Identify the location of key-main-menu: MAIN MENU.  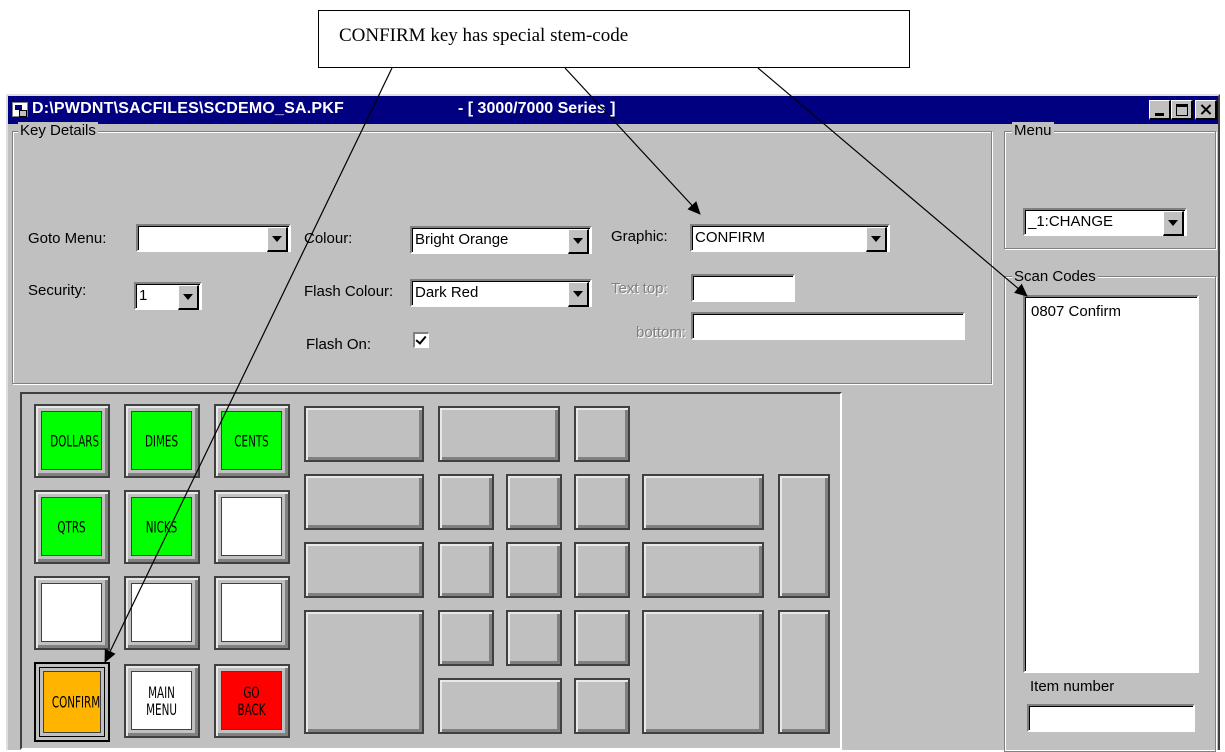
(162, 701).